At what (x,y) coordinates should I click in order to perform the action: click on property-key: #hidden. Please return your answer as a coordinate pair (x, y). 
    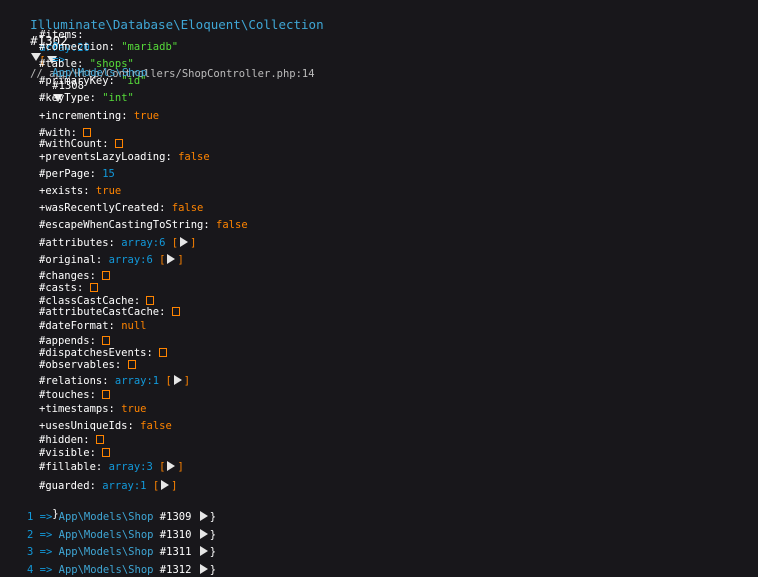
    Looking at the image, I should click on (61, 440).